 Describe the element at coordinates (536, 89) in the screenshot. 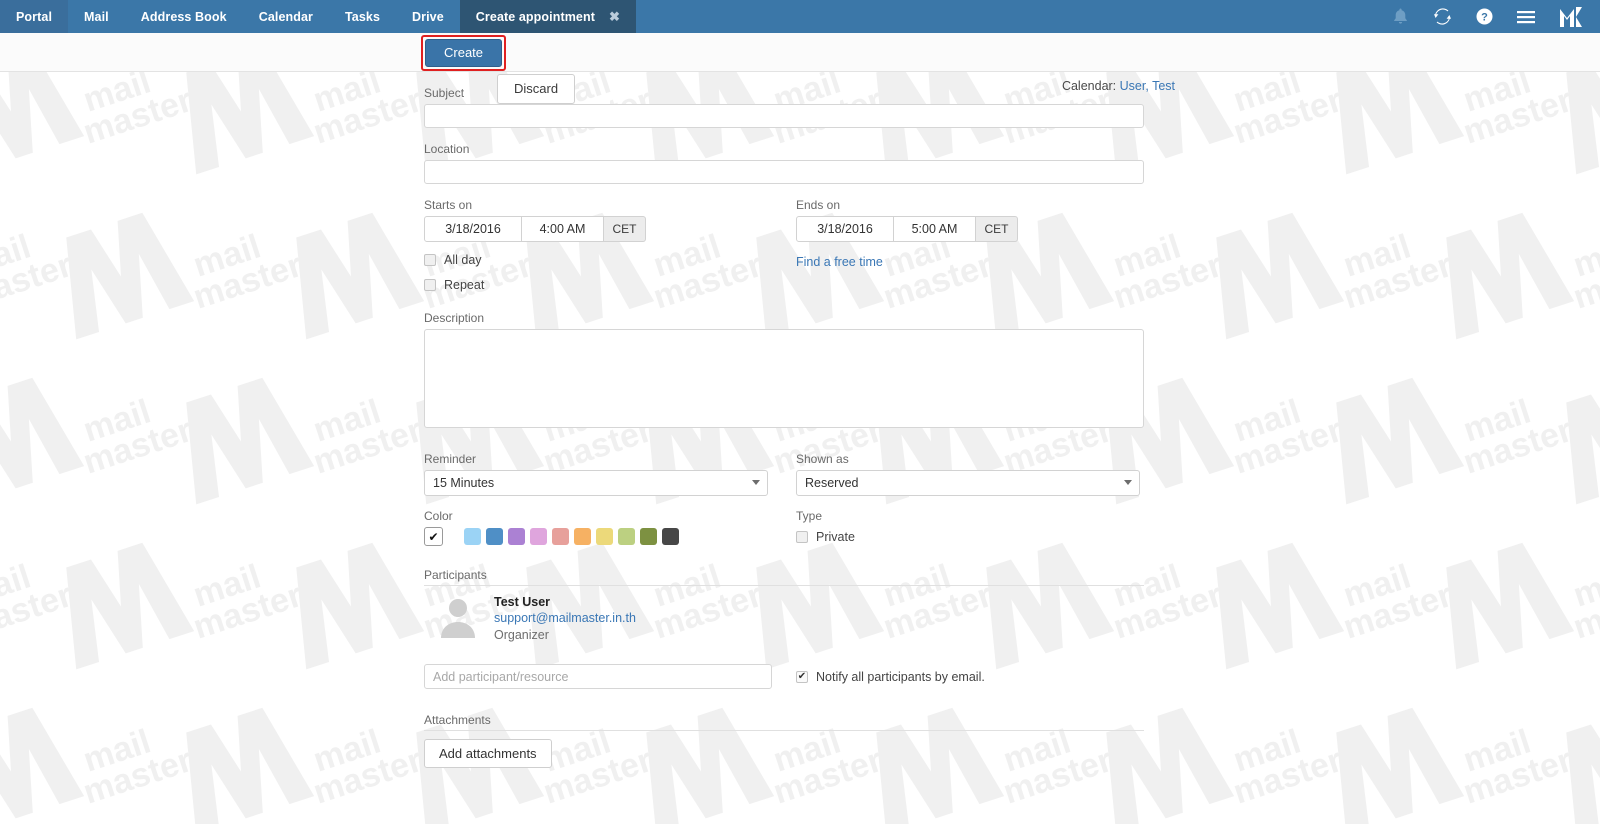

I see `discard-button: Discard` at that location.